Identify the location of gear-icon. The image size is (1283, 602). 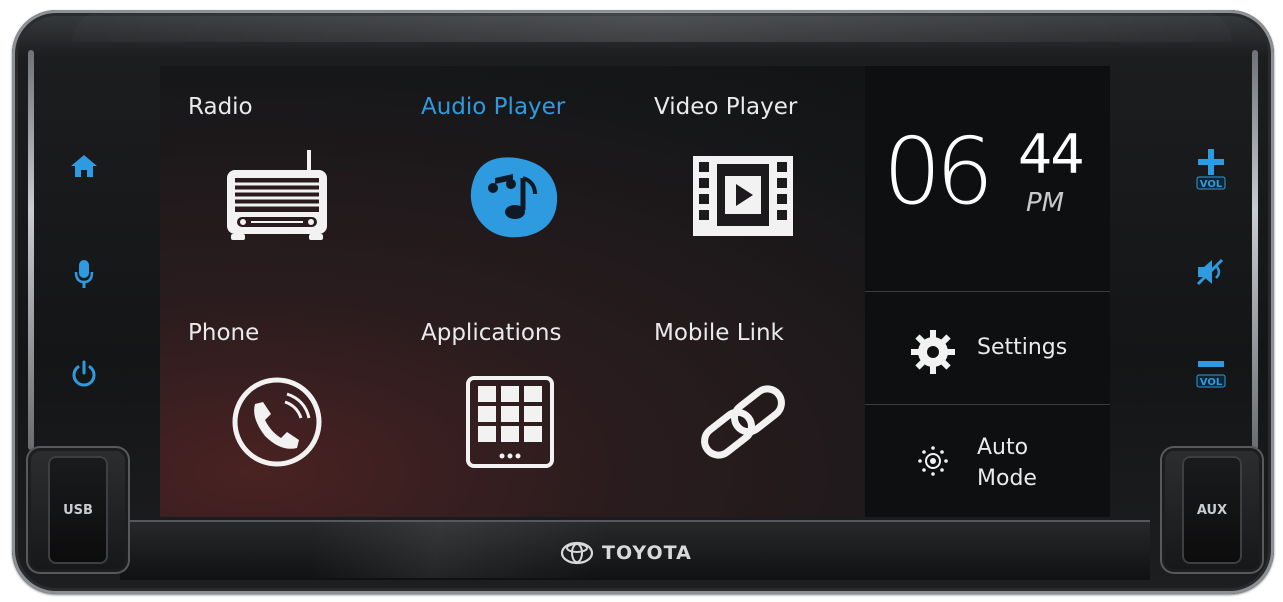
(933, 352).